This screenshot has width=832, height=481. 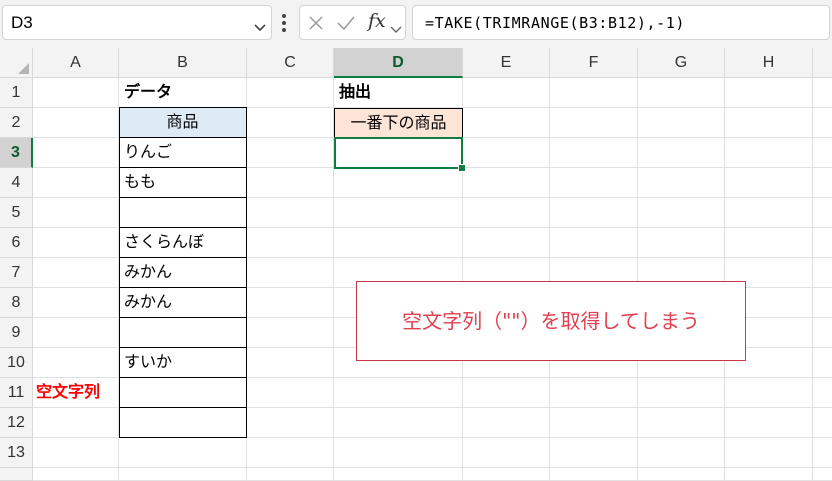 What do you see at coordinates (16, 453) in the screenshot?
I see `row-header-13: 13` at bounding box center [16, 453].